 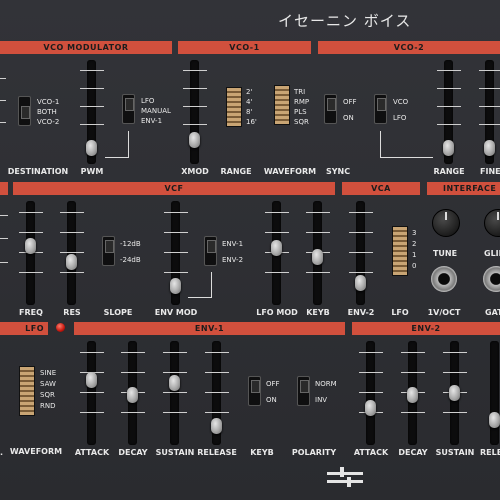 What do you see at coordinates (71, 253) in the screenshot?
I see `res-slider-track` at bounding box center [71, 253].